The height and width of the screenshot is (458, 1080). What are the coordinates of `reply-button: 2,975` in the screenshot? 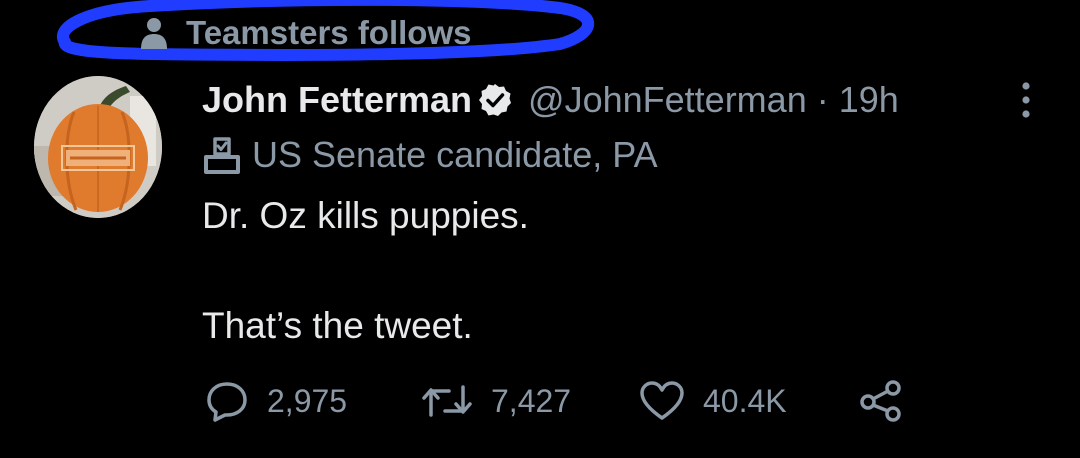 It's located at (313, 401).